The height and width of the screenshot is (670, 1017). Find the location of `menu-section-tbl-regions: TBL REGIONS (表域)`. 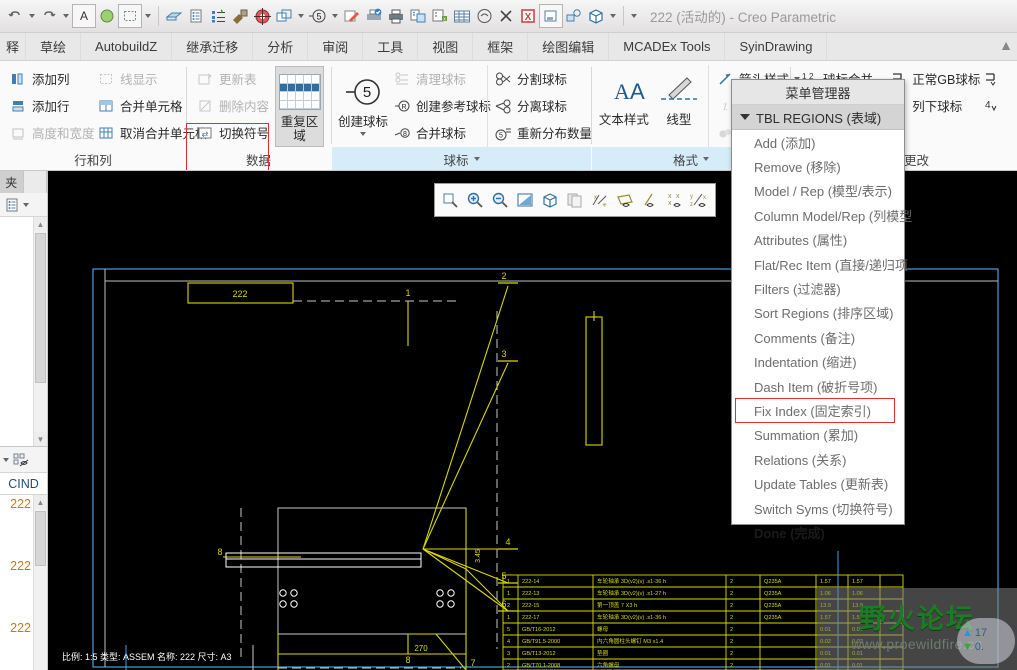

menu-section-tbl-regions: TBL REGIONS (表域) is located at coordinates (818, 117).